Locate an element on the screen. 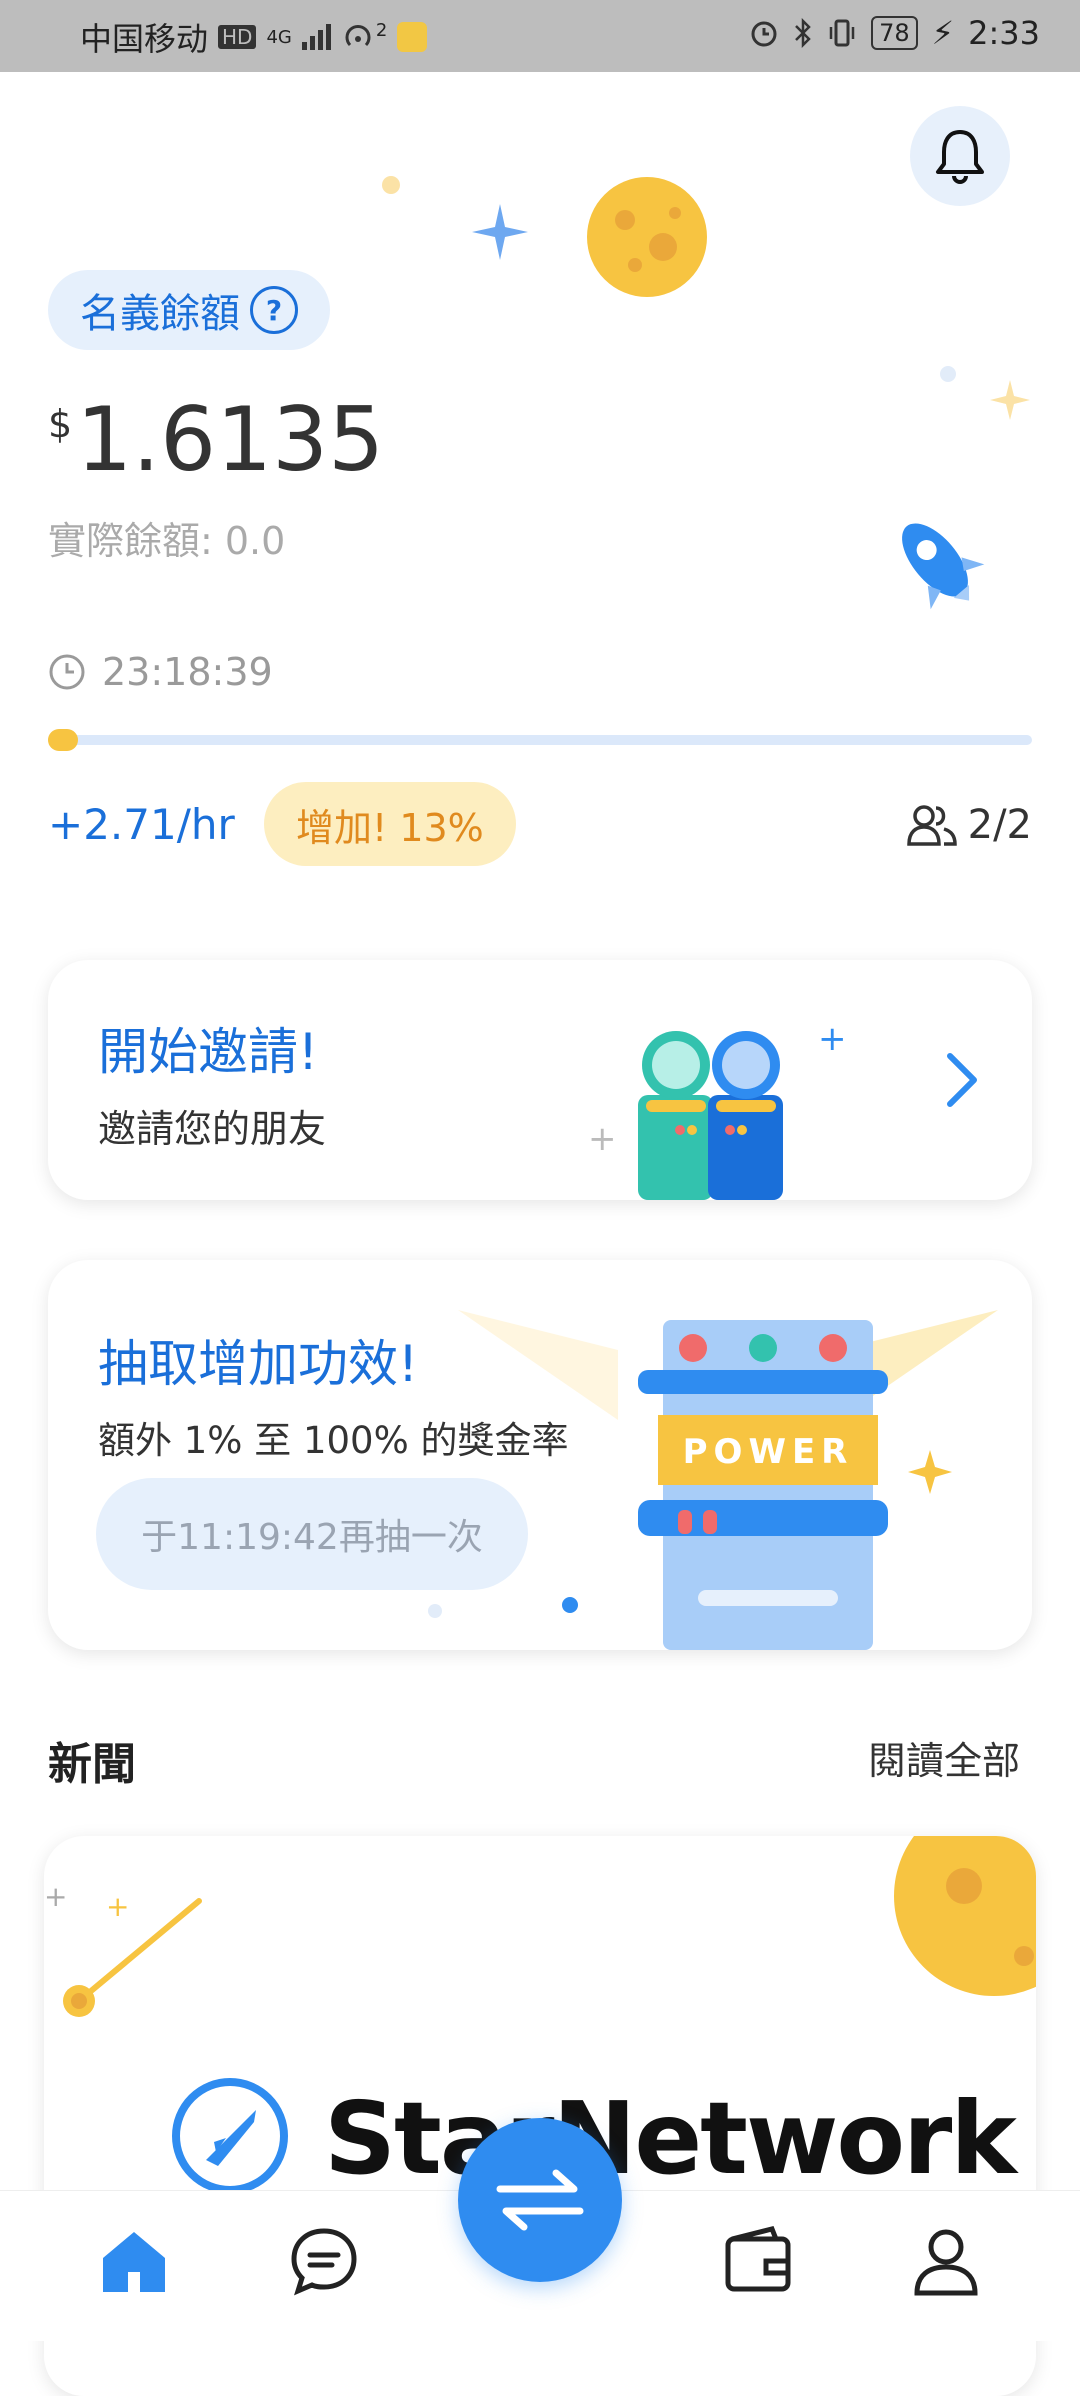 This screenshot has width=1080, height=2396. bell-icon is located at coordinates (960, 157).